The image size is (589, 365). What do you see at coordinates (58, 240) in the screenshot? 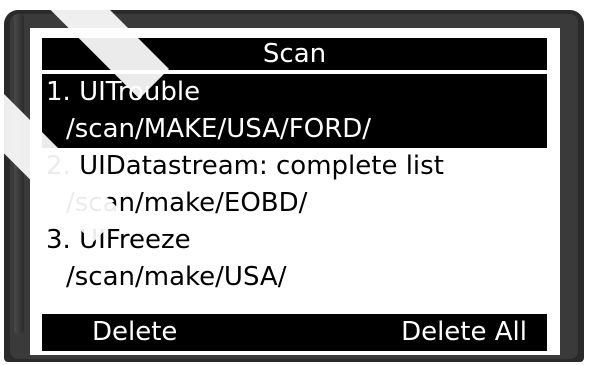
I see `list-item-number: 3.` at bounding box center [58, 240].